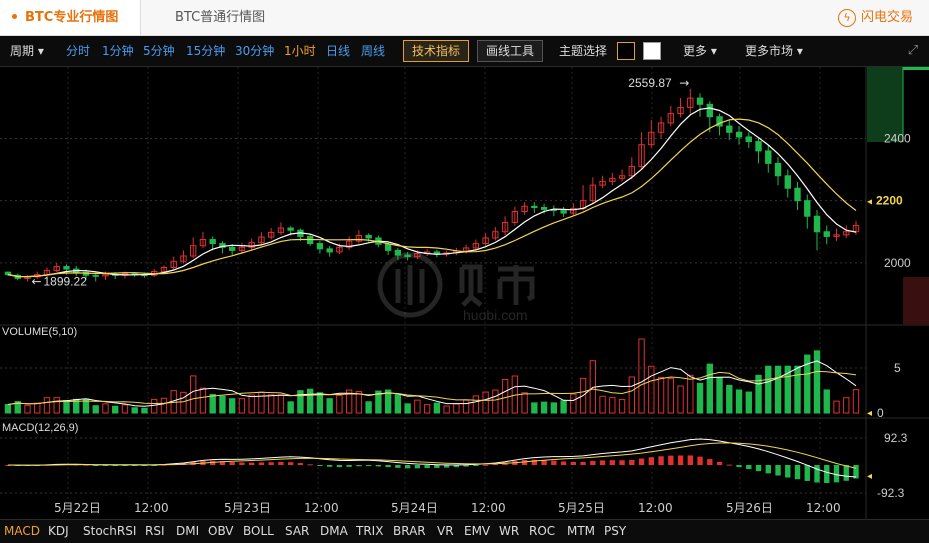  Describe the element at coordinates (338, 51) in the screenshot. I see `period-daily: 日线` at that location.